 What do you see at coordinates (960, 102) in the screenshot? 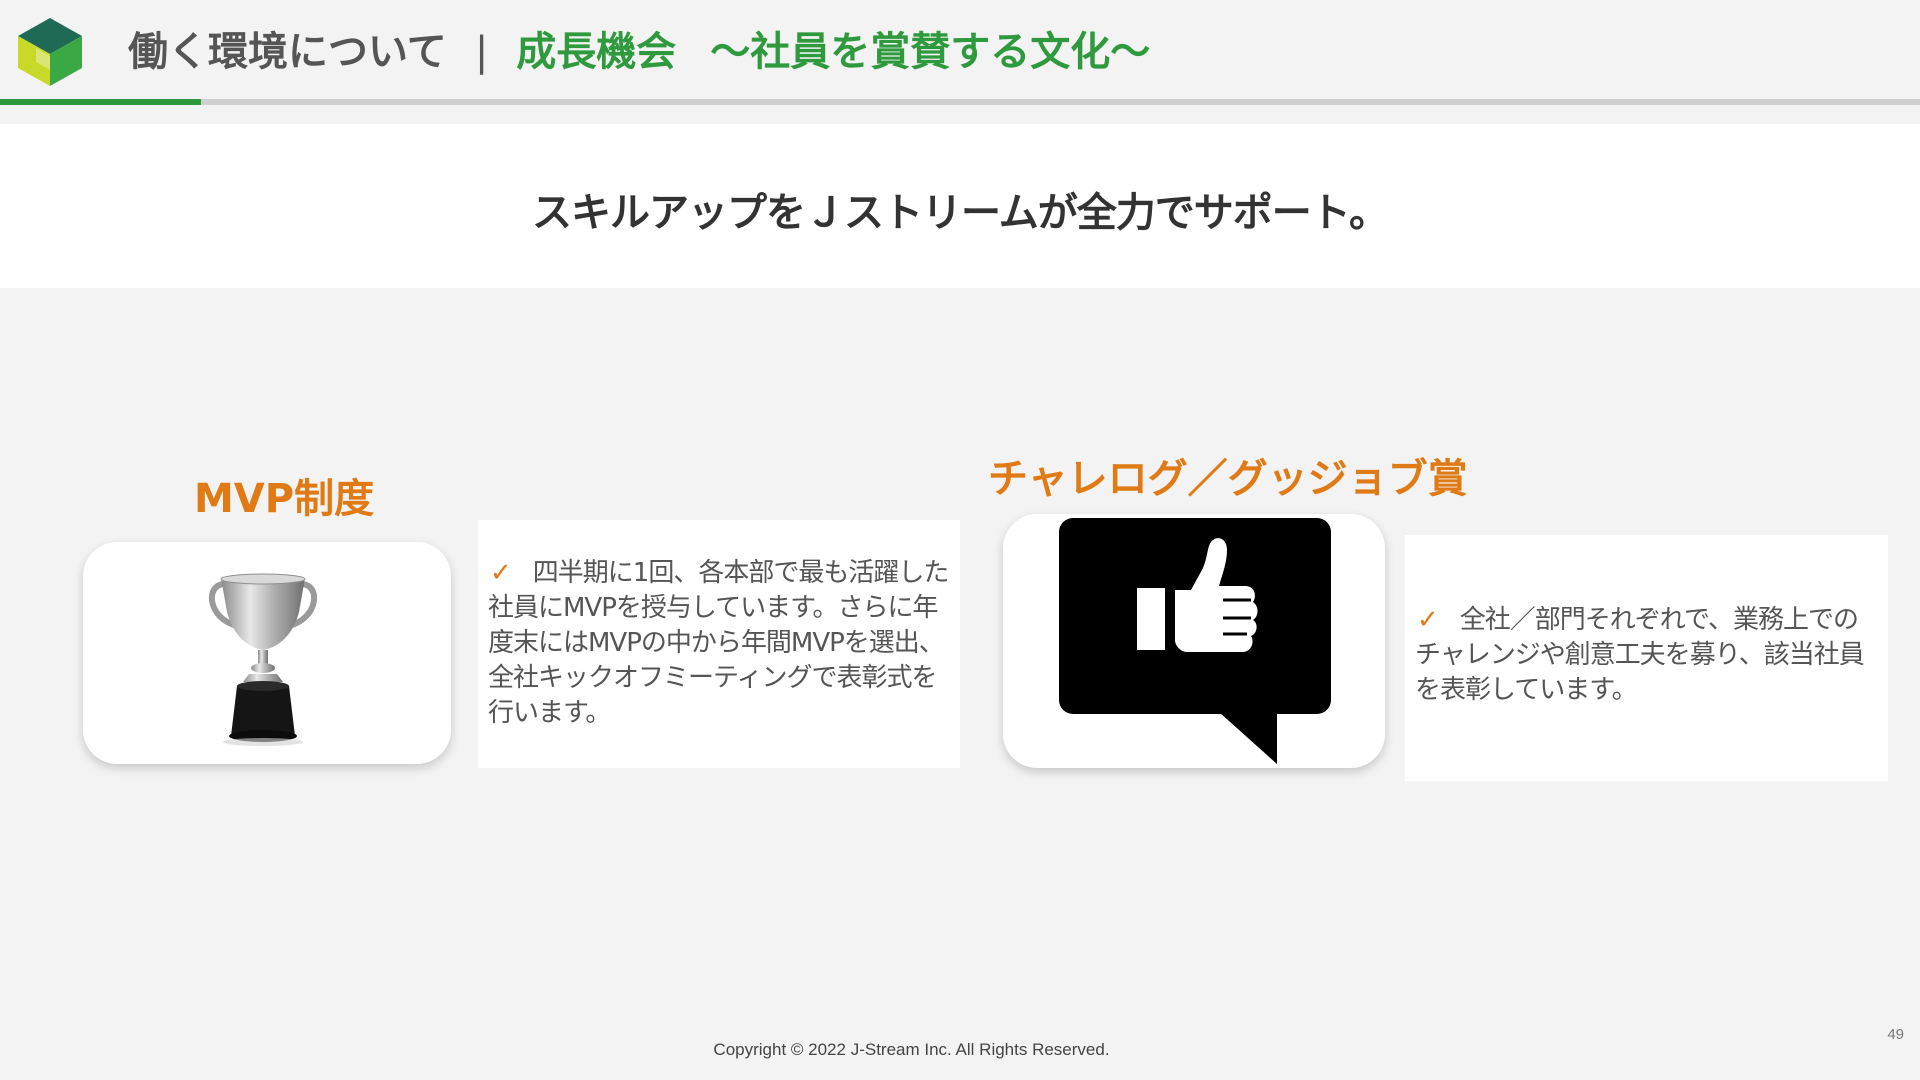
I see `header-divider` at bounding box center [960, 102].